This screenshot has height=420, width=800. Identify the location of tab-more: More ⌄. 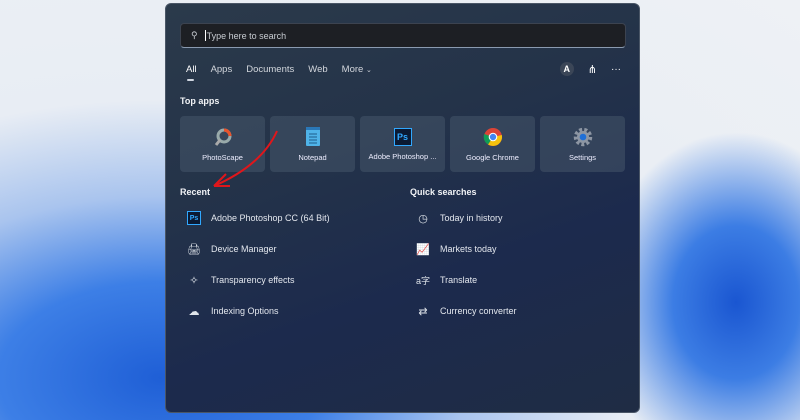
(357, 69).